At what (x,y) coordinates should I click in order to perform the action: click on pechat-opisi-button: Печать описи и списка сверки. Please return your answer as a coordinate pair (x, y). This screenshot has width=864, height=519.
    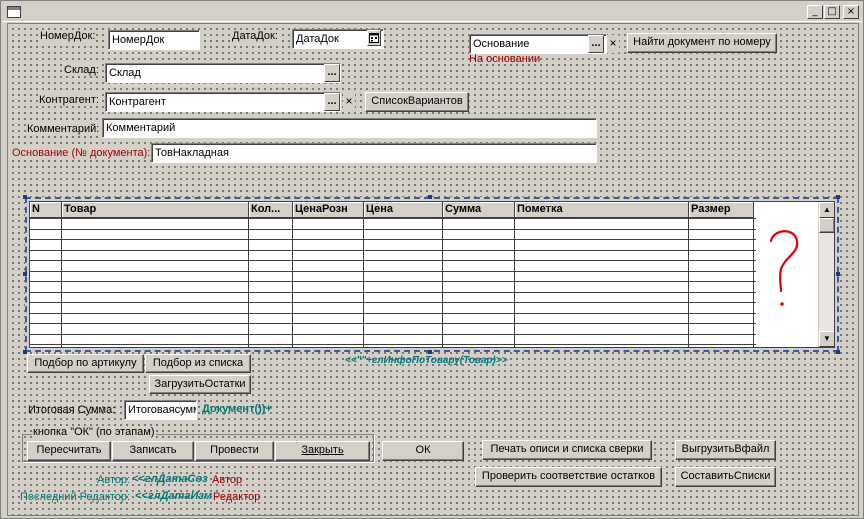
    Looking at the image, I should click on (567, 450).